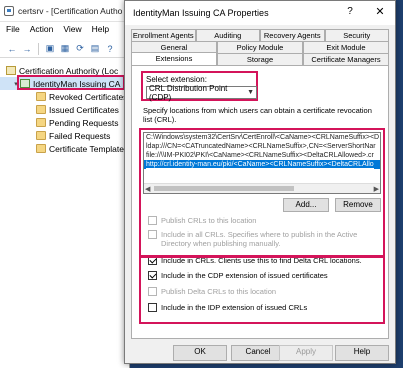 The image size is (403, 368). What do you see at coordinates (12, 49) in the screenshot?
I see `back-arrow-icon: ←` at bounding box center [12, 49].